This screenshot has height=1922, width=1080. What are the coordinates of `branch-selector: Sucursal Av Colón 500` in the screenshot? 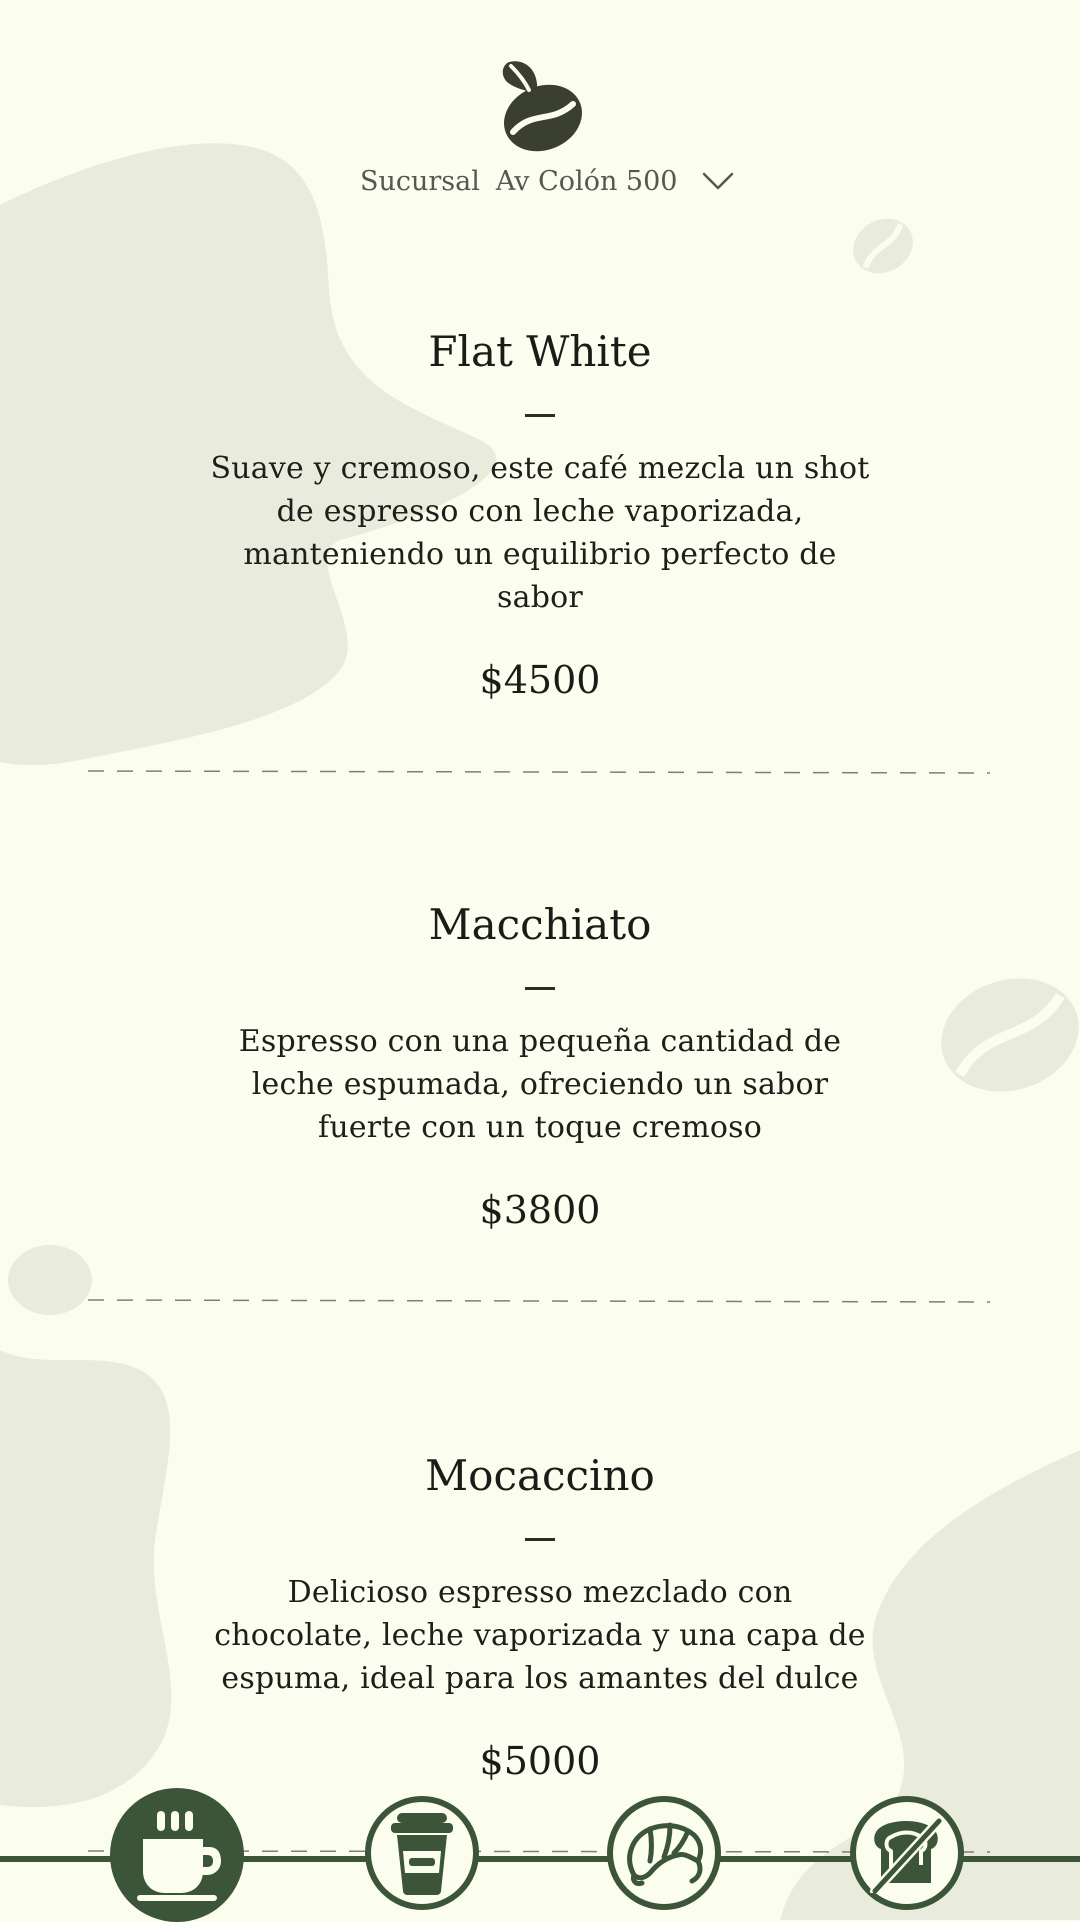 It's located at (547, 181).